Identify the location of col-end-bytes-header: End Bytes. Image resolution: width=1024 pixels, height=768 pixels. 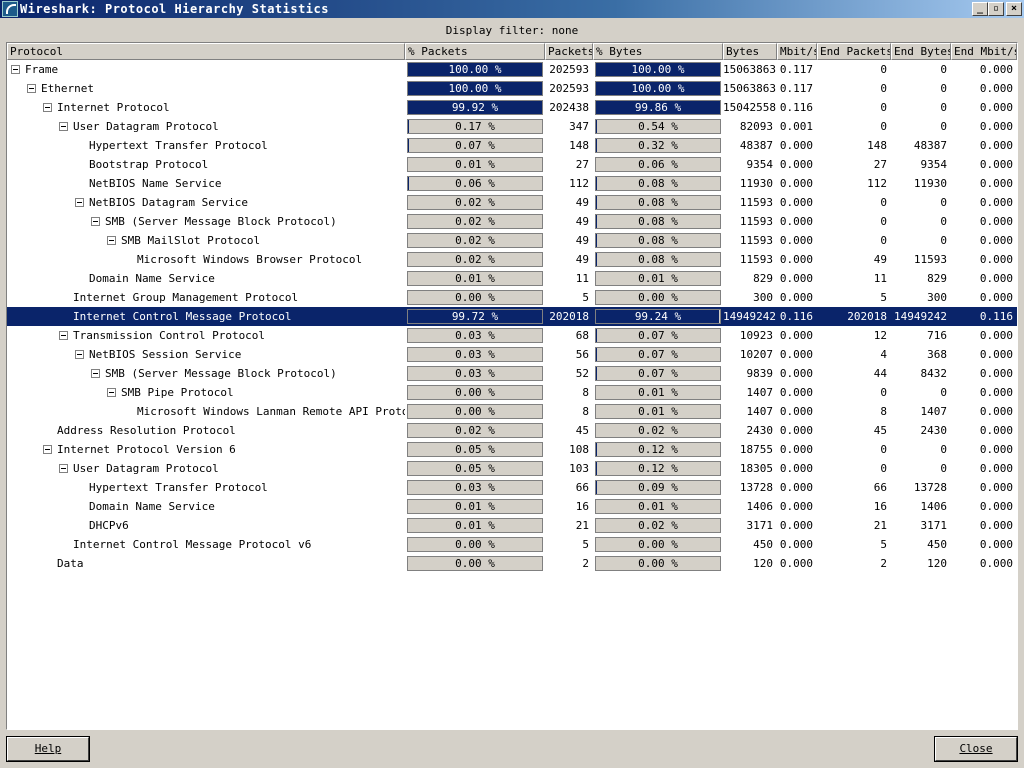
(921, 51).